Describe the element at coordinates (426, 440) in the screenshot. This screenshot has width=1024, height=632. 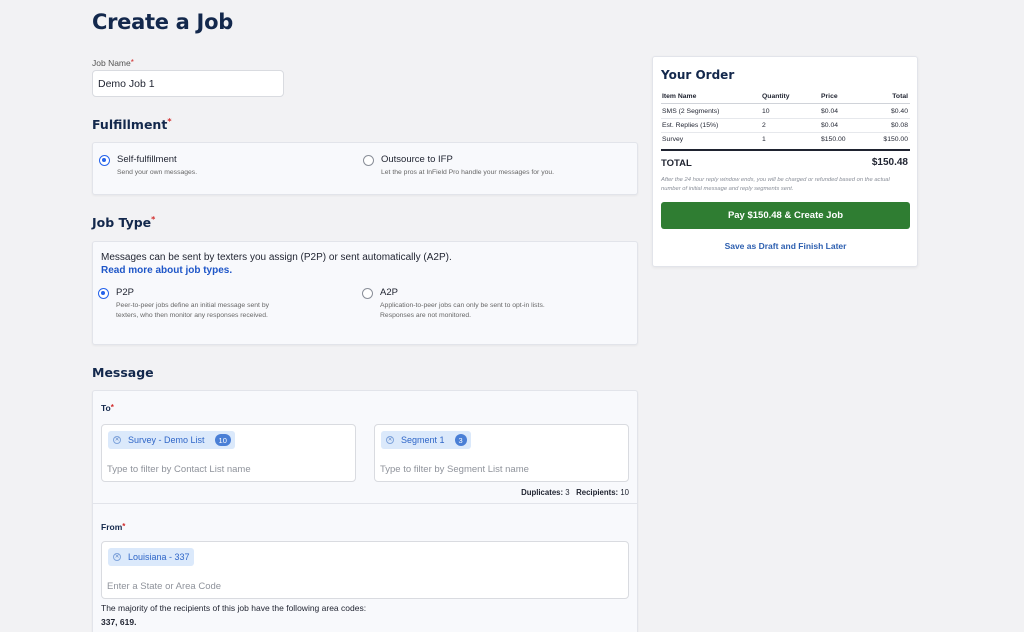
I see `segment-chip: ✕ Segment 1 3` at that location.